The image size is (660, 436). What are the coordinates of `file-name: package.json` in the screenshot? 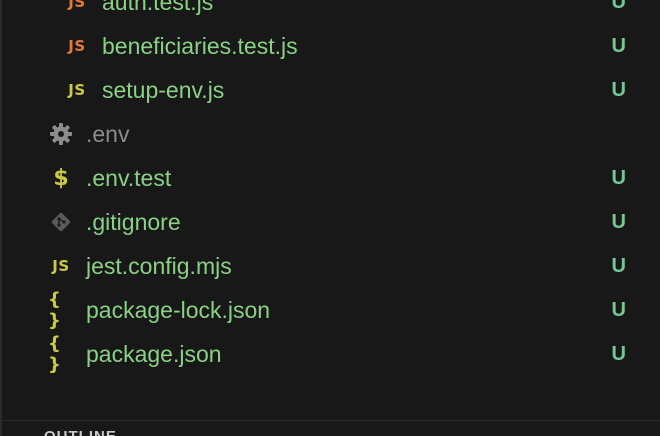 It's located at (154, 354).